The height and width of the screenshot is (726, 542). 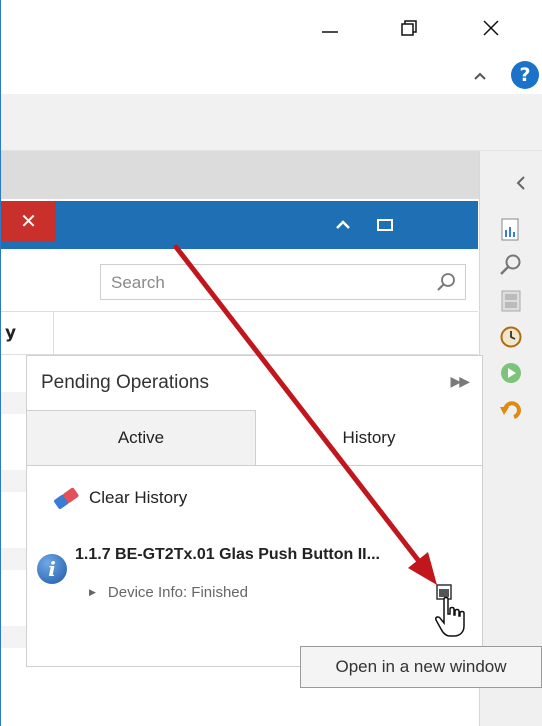 I want to click on maximize-icon, so click(x=385, y=225).